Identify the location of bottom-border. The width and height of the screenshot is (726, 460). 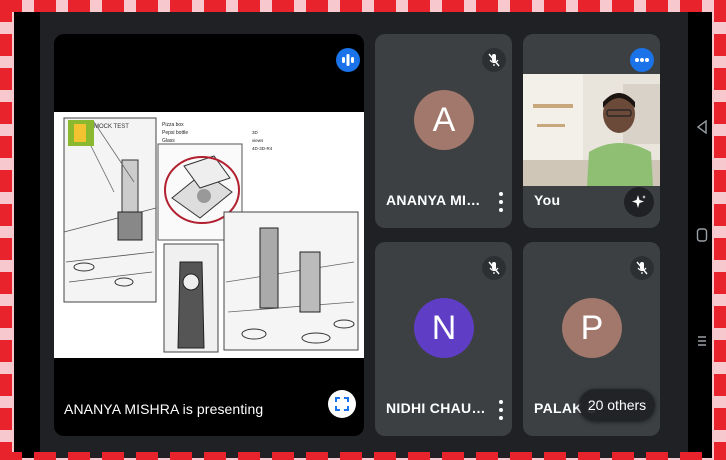
(363, 456).